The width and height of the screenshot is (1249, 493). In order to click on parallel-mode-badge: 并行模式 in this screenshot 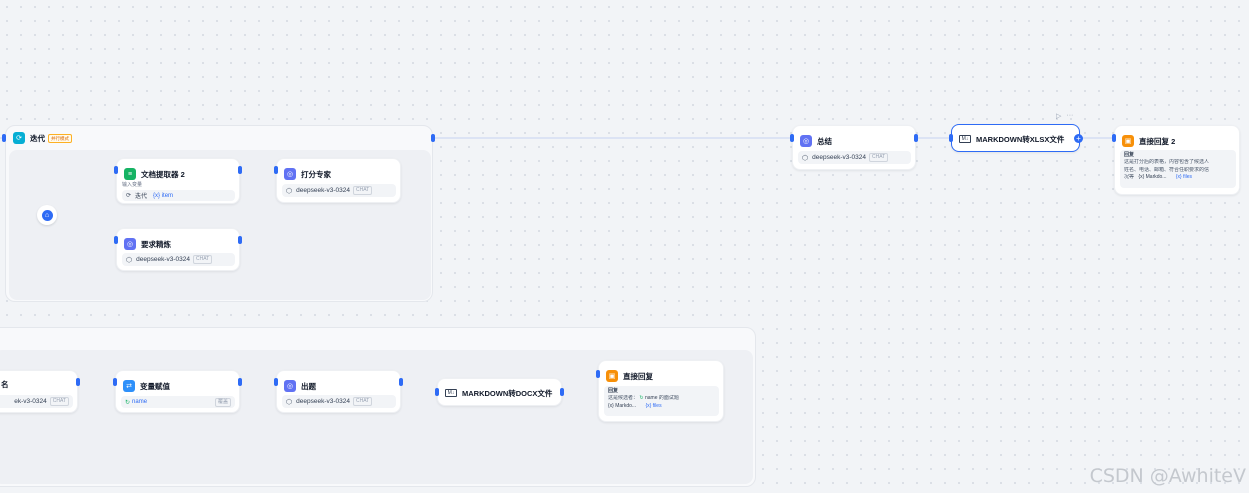, I will do `click(60, 138)`.